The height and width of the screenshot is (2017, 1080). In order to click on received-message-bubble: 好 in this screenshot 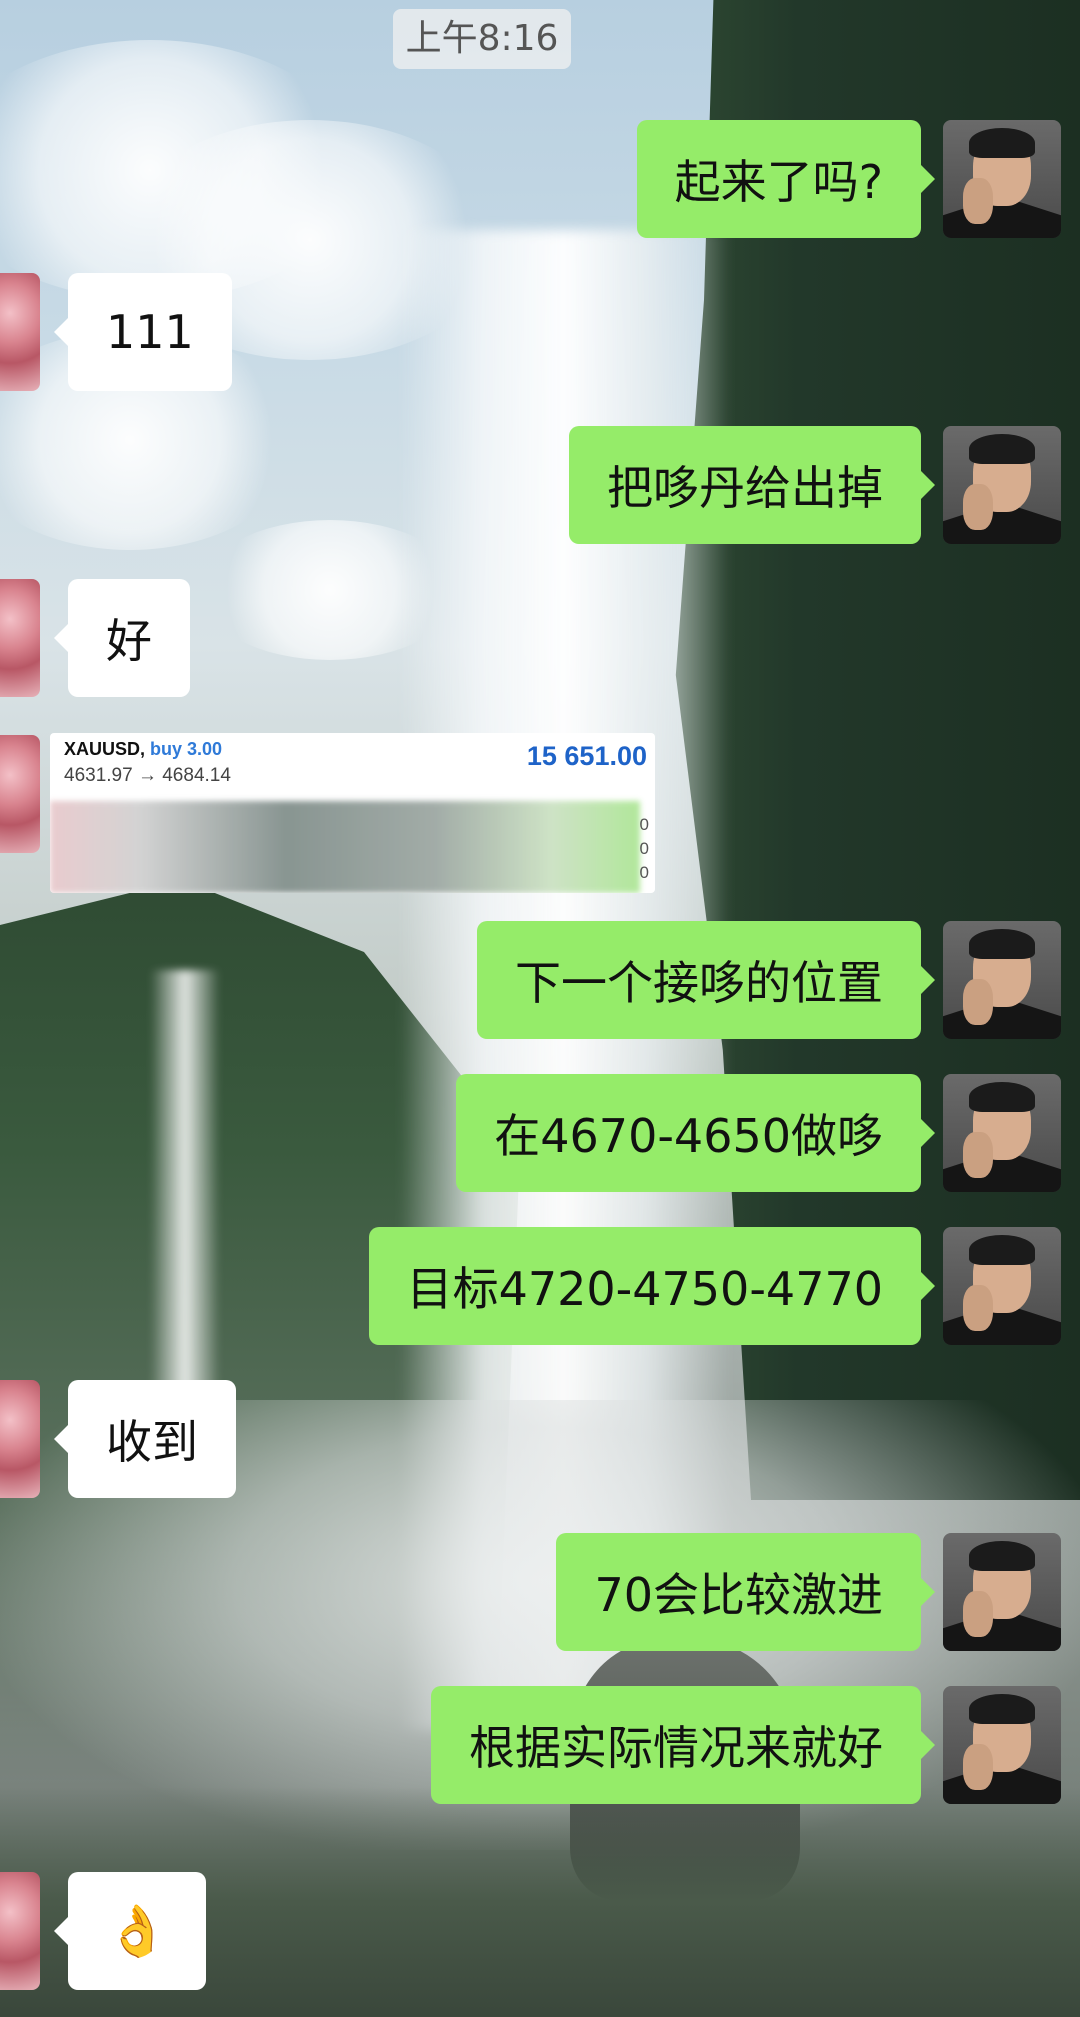, I will do `click(122, 638)`.